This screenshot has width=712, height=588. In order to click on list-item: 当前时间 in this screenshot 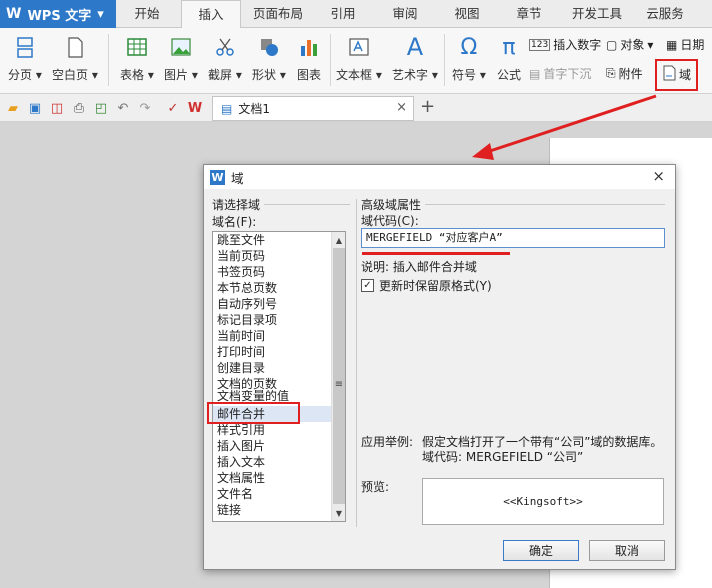, I will do `click(241, 336)`.